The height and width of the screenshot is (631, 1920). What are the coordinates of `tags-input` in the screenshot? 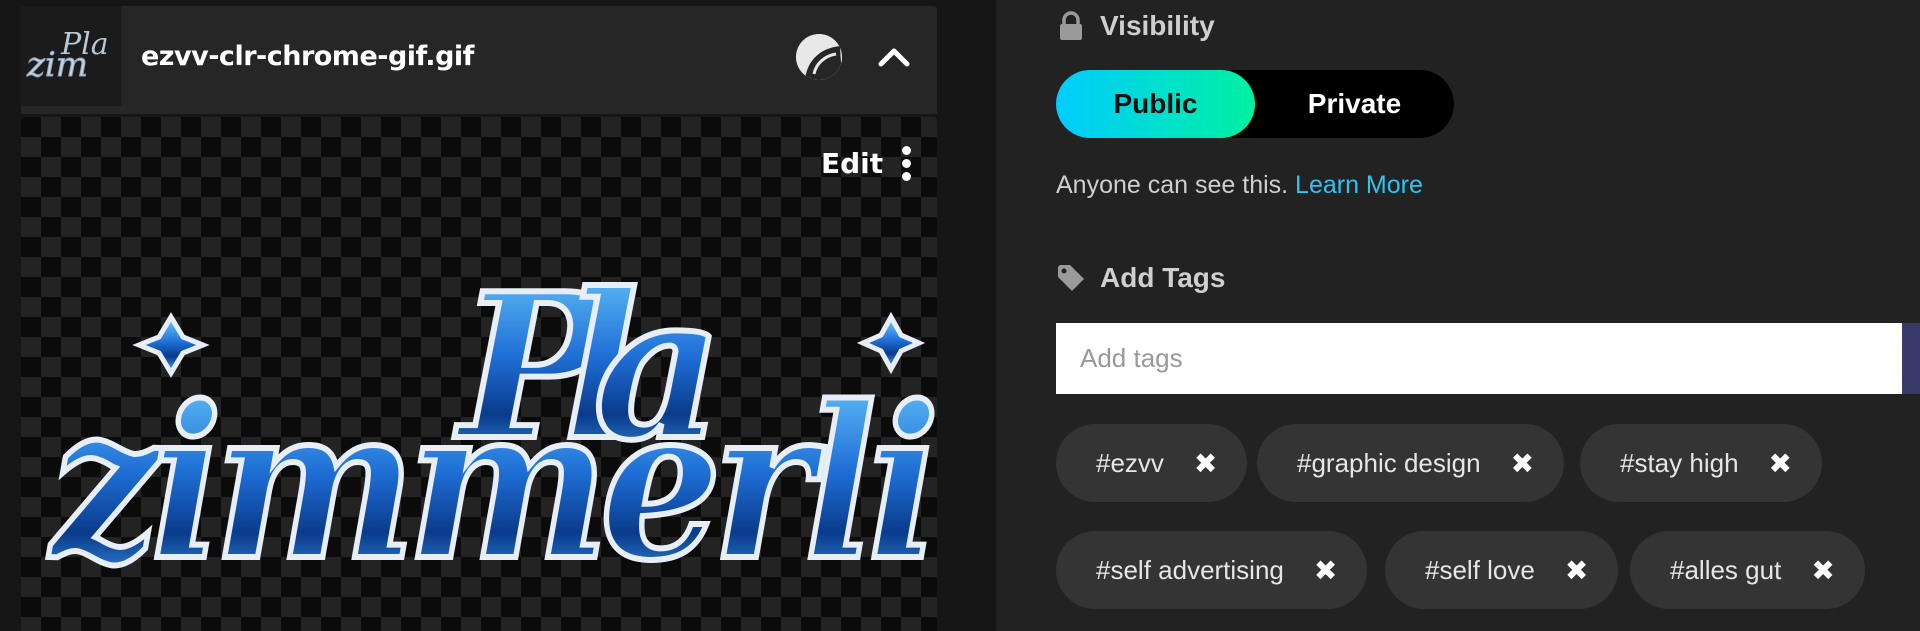 It's located at (1479, 358).